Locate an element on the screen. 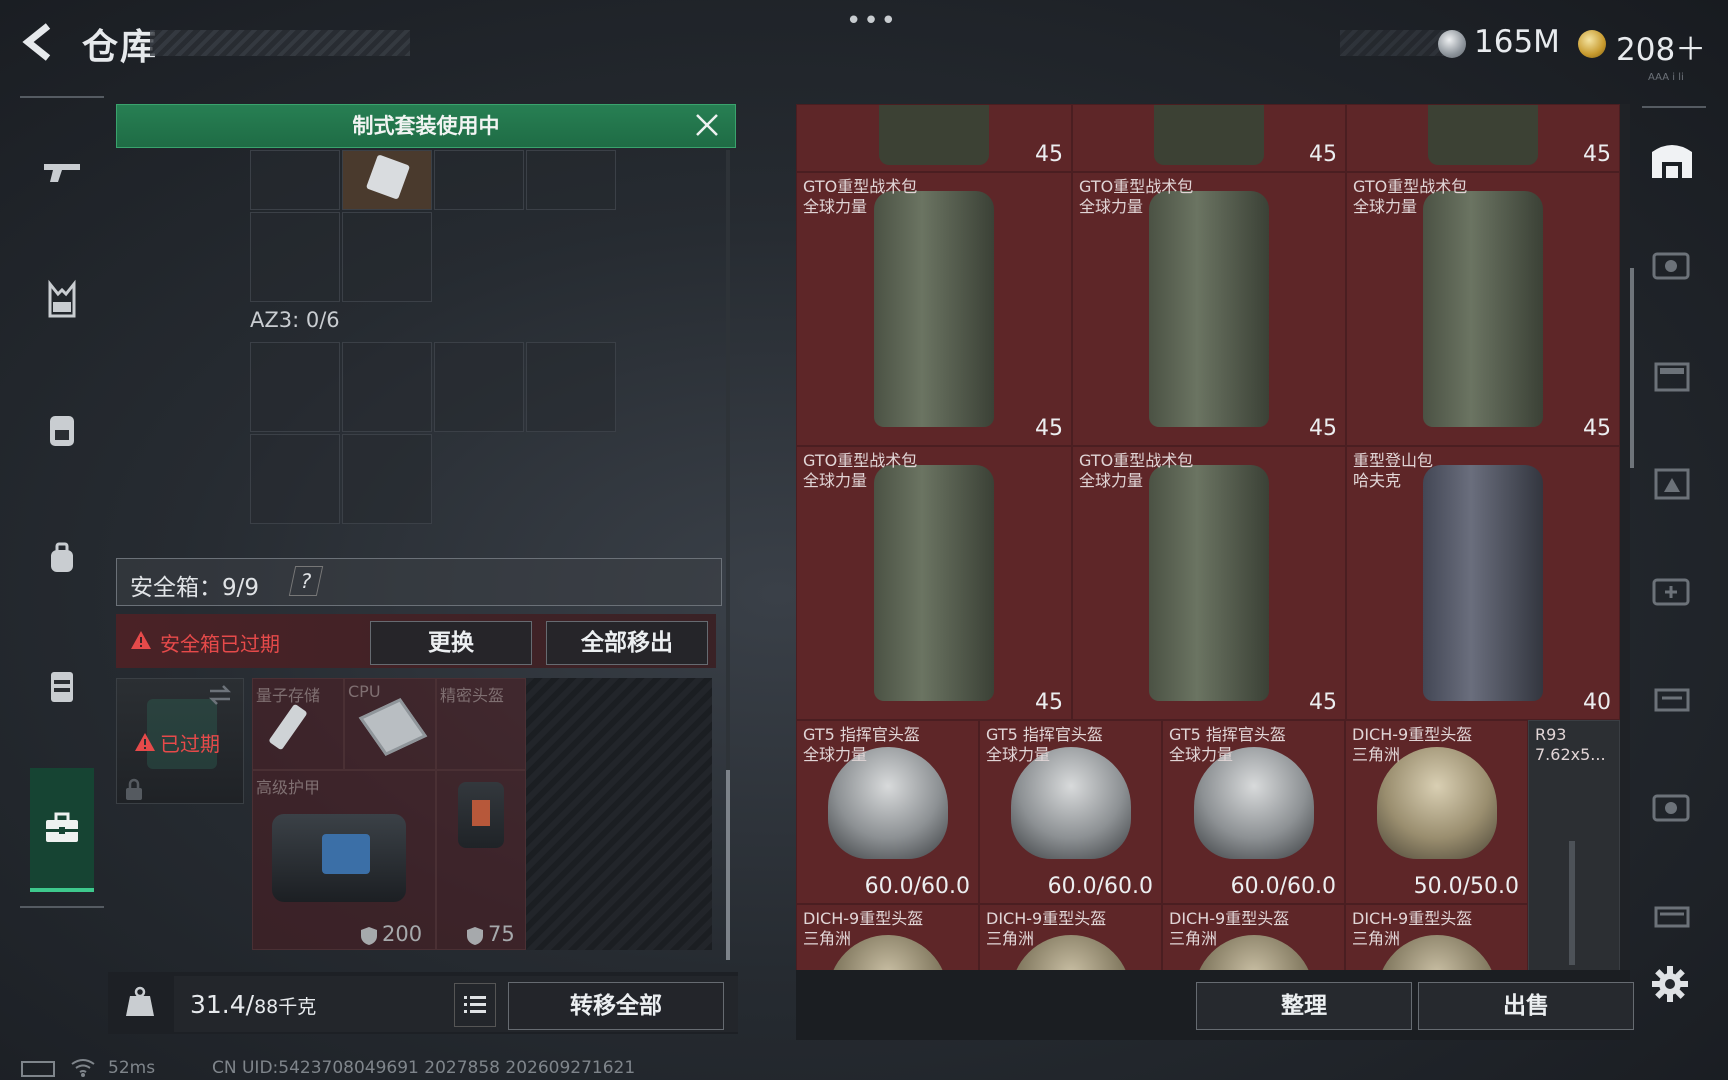 This screenshot has height=1080, width=1728. weight-icon is located at coordinates (140, 1001).